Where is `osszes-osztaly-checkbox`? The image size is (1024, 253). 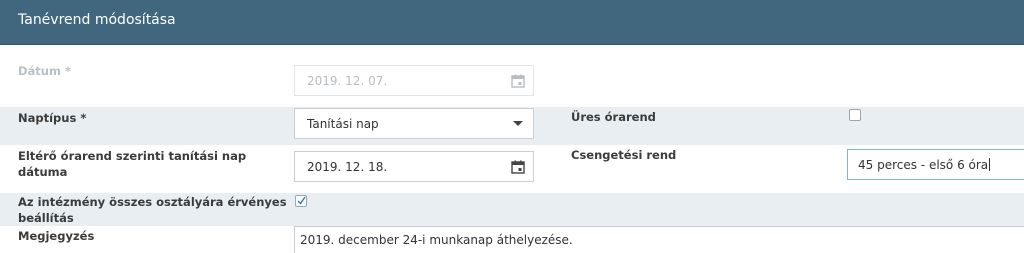
osszes-osztaly-checkbox is located at coordinates (301, 201).